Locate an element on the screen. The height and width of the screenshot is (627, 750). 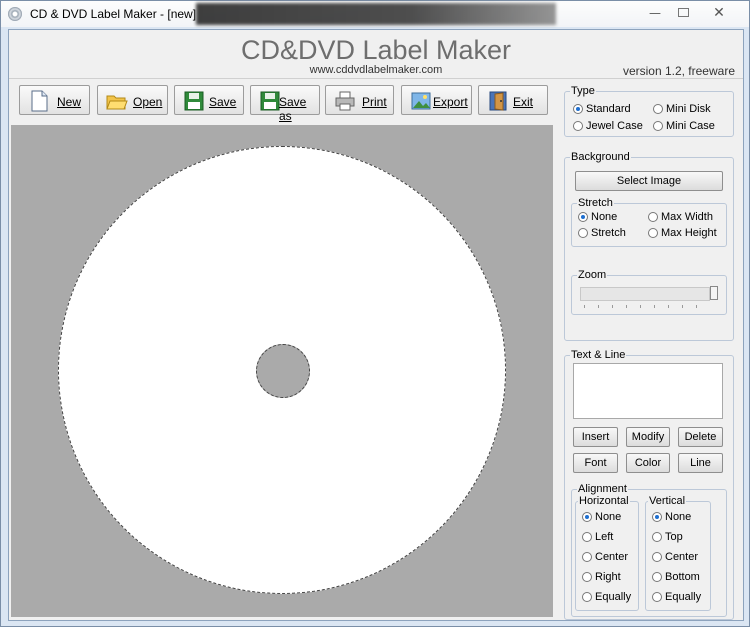
delete-button: Delete is located at coordinates (700, 437).